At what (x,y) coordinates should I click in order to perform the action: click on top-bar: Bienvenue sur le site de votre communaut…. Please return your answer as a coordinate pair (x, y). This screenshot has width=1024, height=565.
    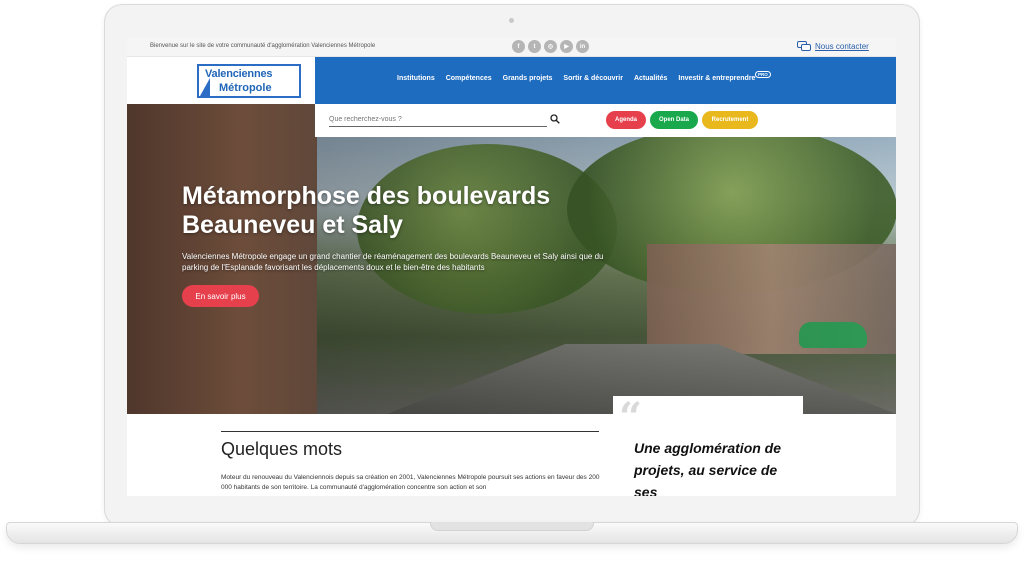
    Looking at the image, I should click on (511, 47).